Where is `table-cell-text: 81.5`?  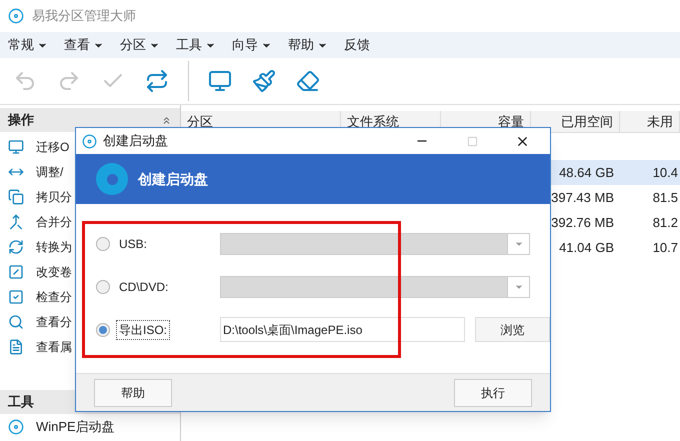 table-cell-text: 81.5 is located at coordinates (665, 197).